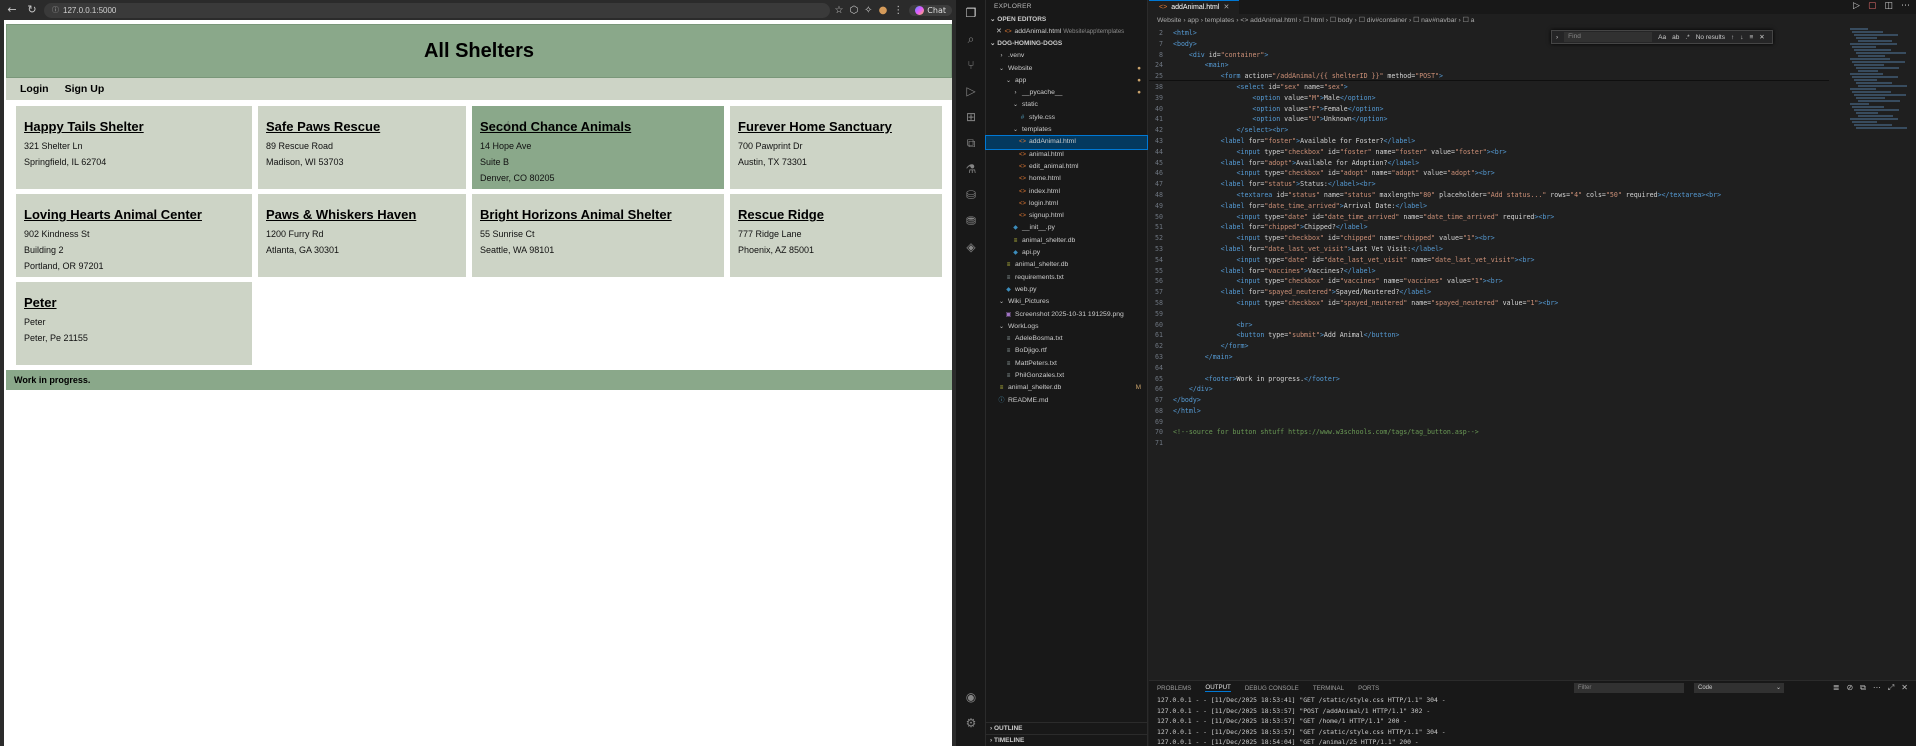 This screenshot has width=1916, height=746. What do you see at coordinates (1272, 688) in the screenshot?
I see `panel-tab-debug-console: DEBUG CONSOLE` at bounding box center [1272, 688].